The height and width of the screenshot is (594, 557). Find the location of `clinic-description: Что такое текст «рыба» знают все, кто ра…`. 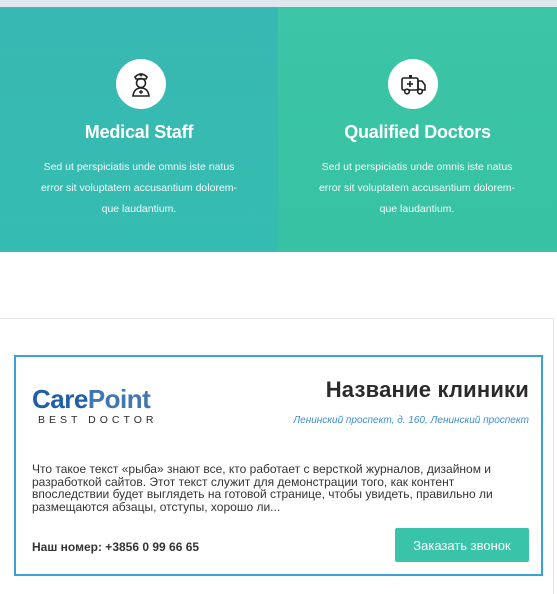

clinic-description: Что такое текст «рыба» знают все, кто ра… is located at coordinates (262, 488).